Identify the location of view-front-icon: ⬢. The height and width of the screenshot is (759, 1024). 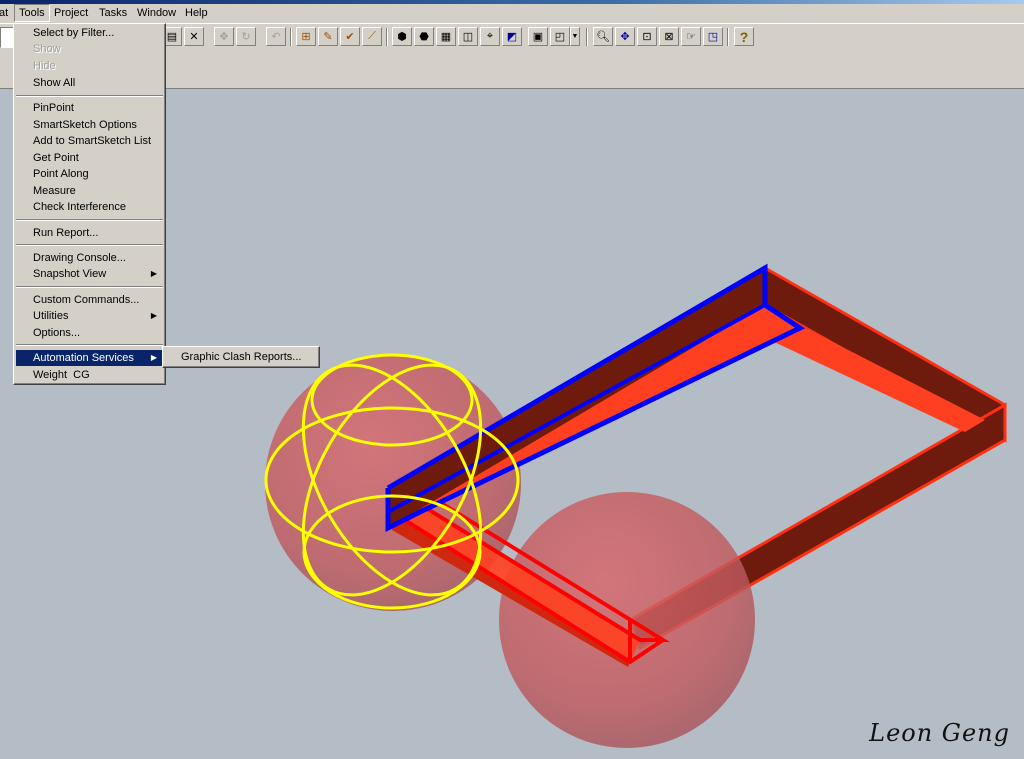
(402, 36).